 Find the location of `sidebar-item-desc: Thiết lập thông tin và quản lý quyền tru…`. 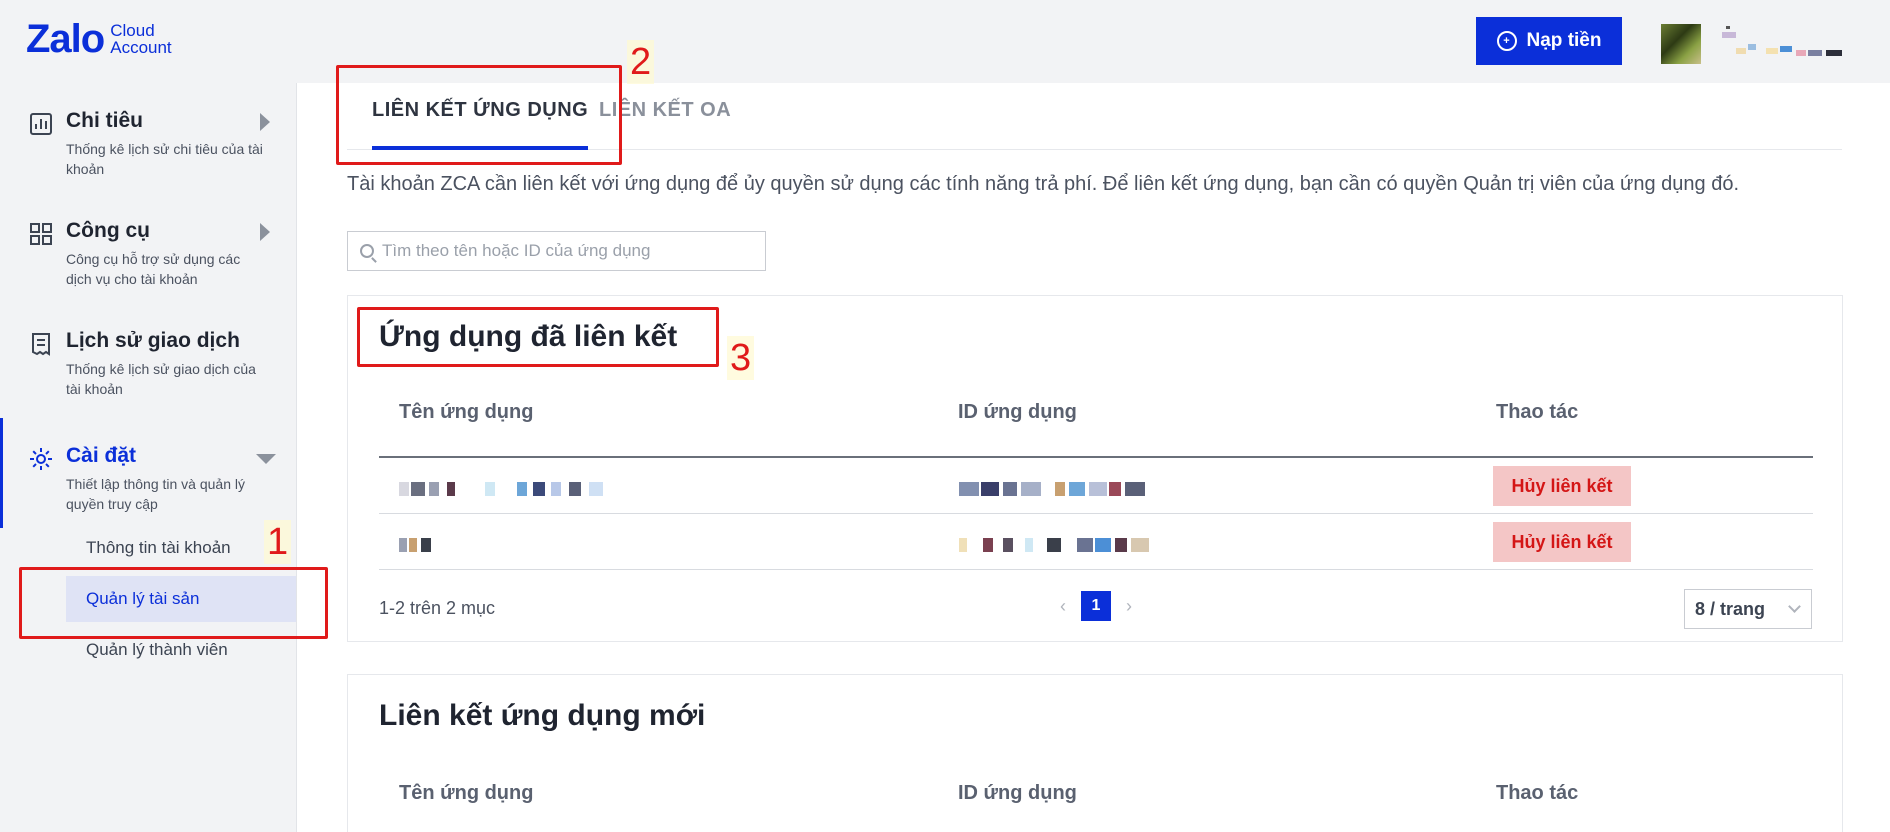

sidebar-item-desc: Thiết lập thông tin và quản lý quyền tru… is located at coordinates (156, 494).